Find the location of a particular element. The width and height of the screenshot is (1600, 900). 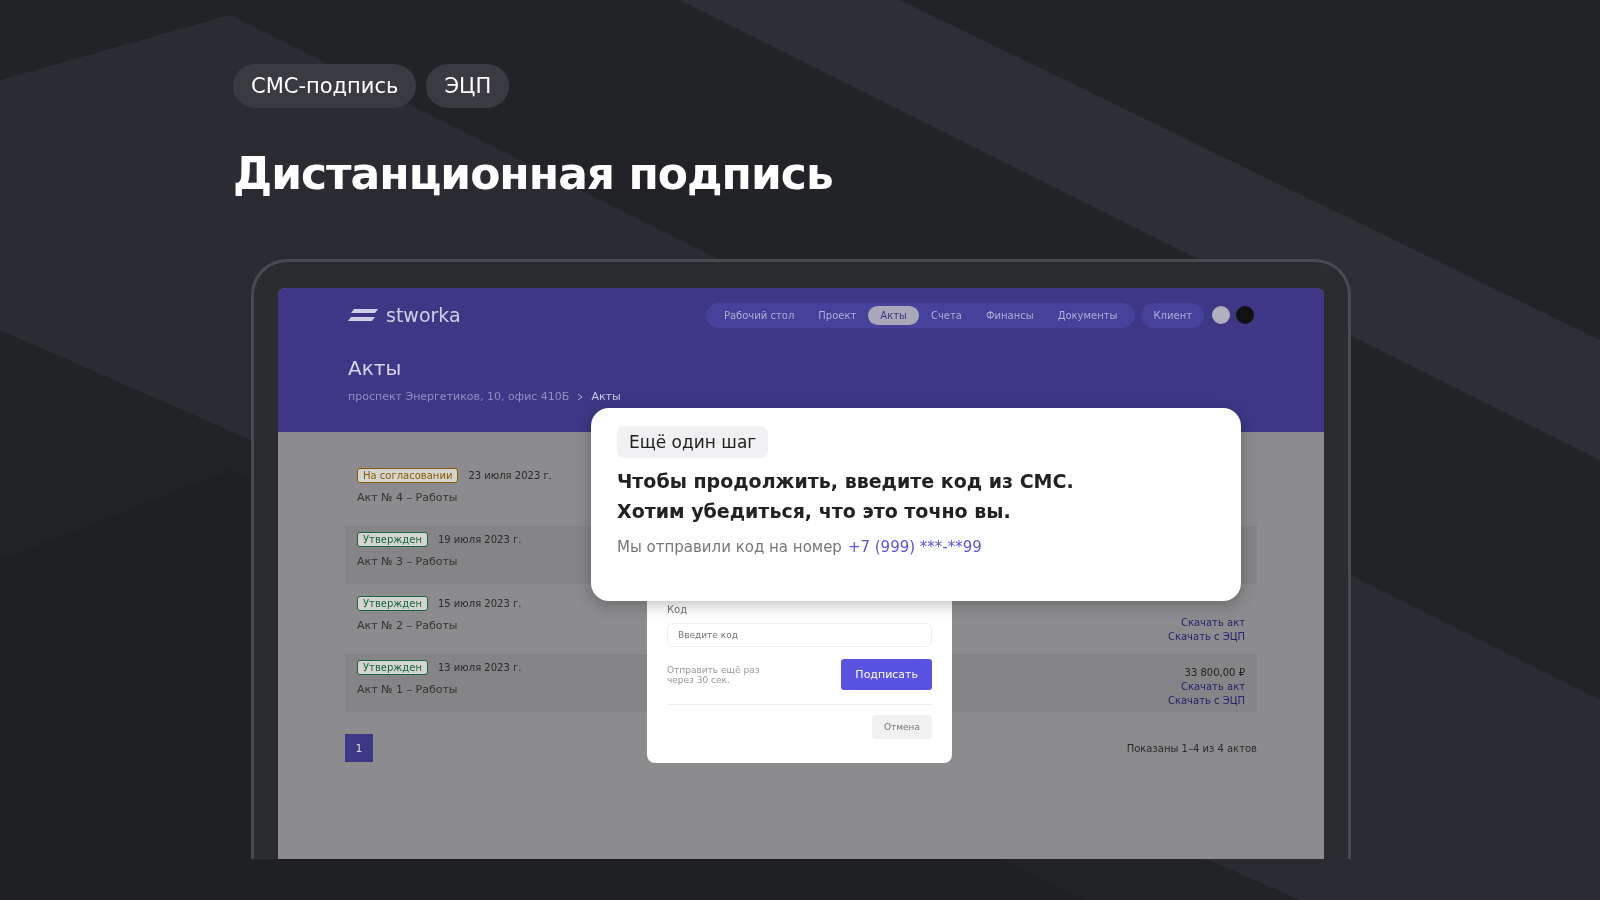

act-date: 23 июля 2023 г. is located at coordinates (510, 475).